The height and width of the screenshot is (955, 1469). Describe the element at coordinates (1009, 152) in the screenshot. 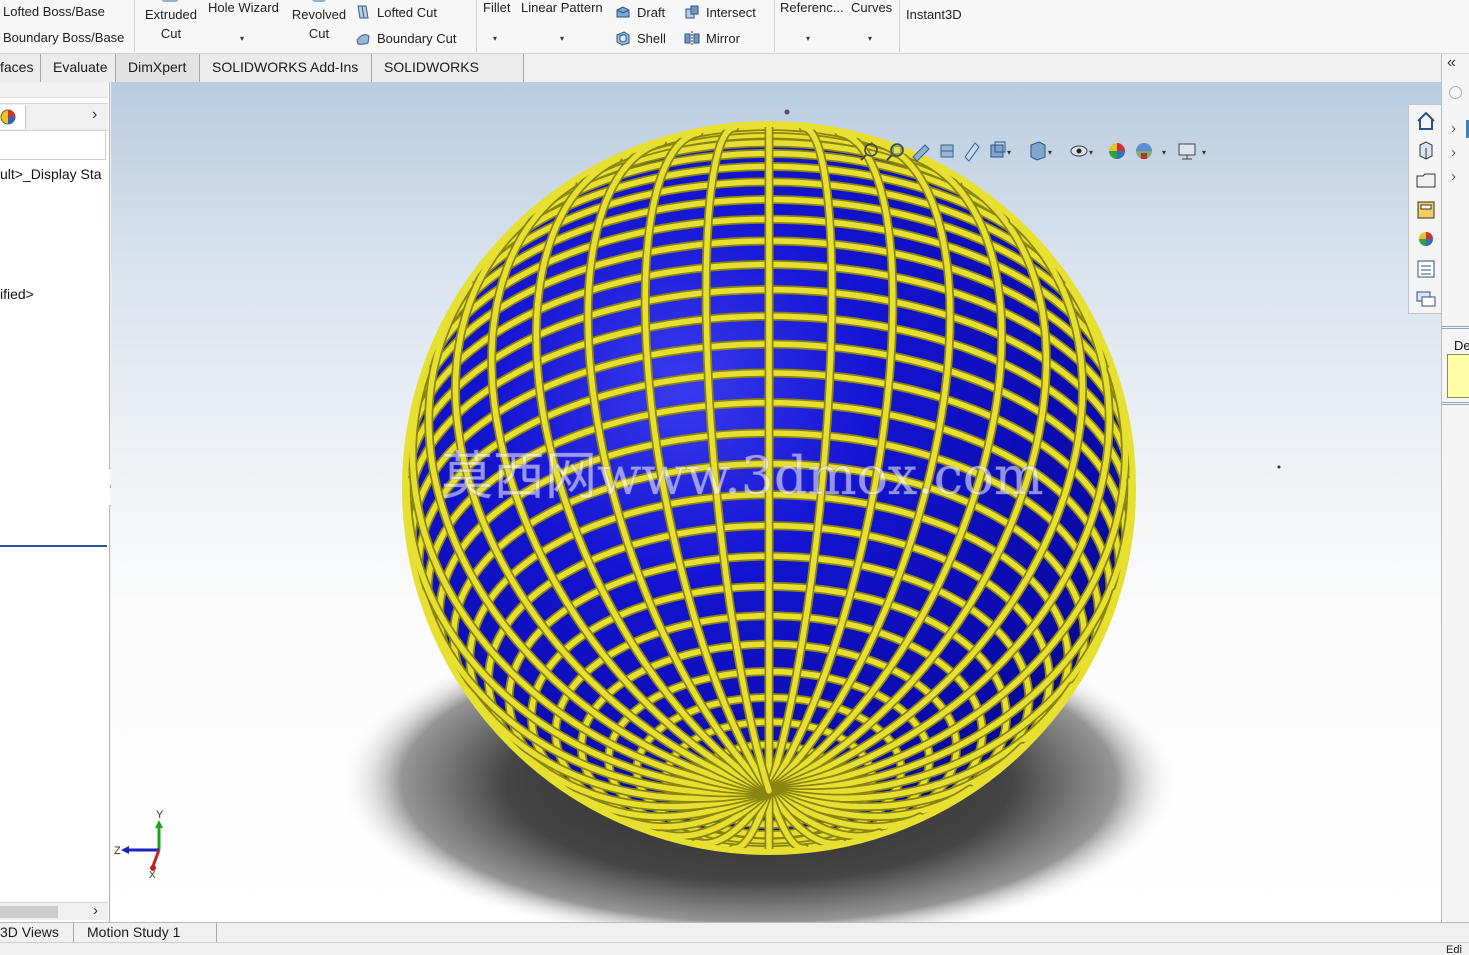

I see `view-orientation-dropdown: ▾` at that location.